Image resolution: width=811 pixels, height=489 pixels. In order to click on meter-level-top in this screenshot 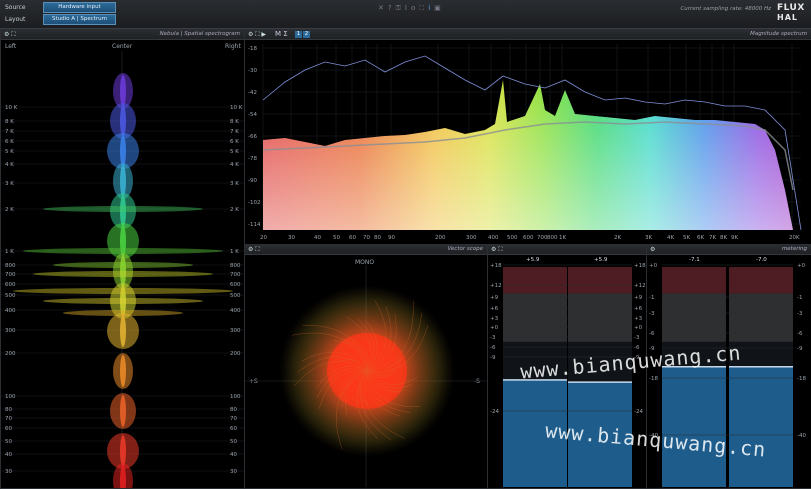, I will do `click(600, 382)`.